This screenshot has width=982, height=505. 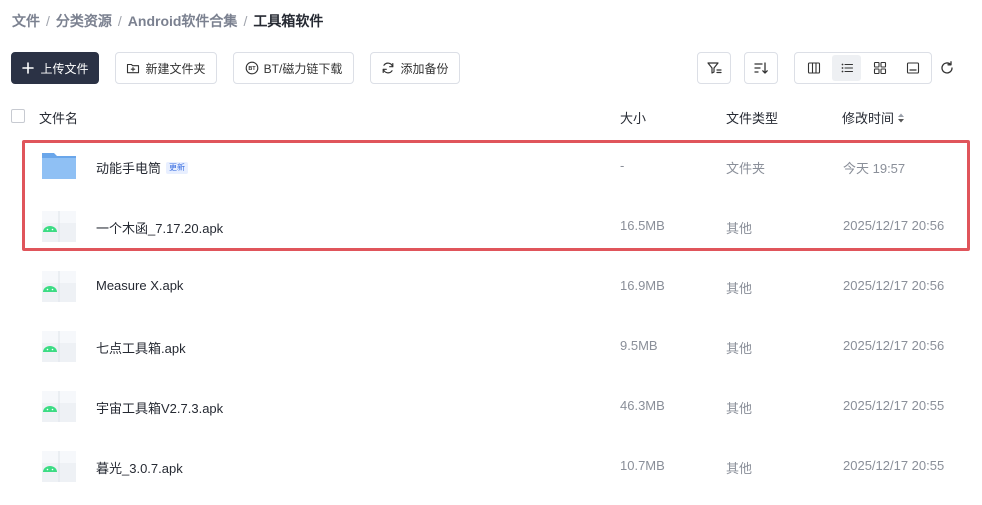 I want to click on file-name-label: 动能手电筒, so click(x=129, y=168).